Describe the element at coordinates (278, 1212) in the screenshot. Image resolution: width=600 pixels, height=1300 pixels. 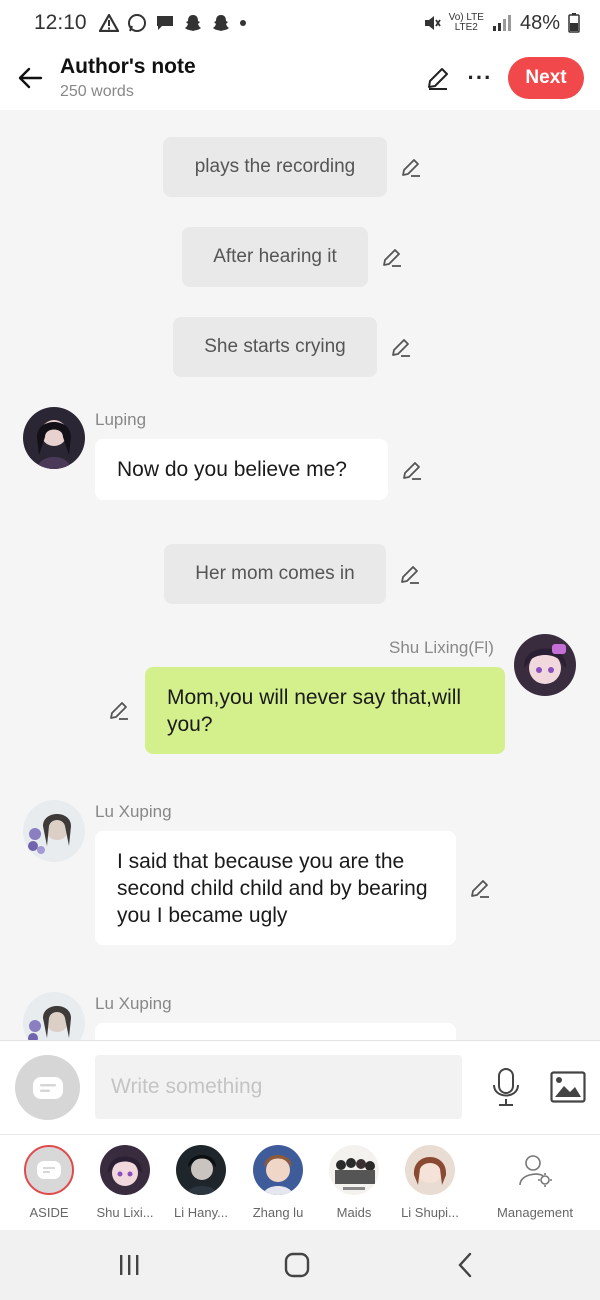
I see `character-label: Zhang lu` at that location.